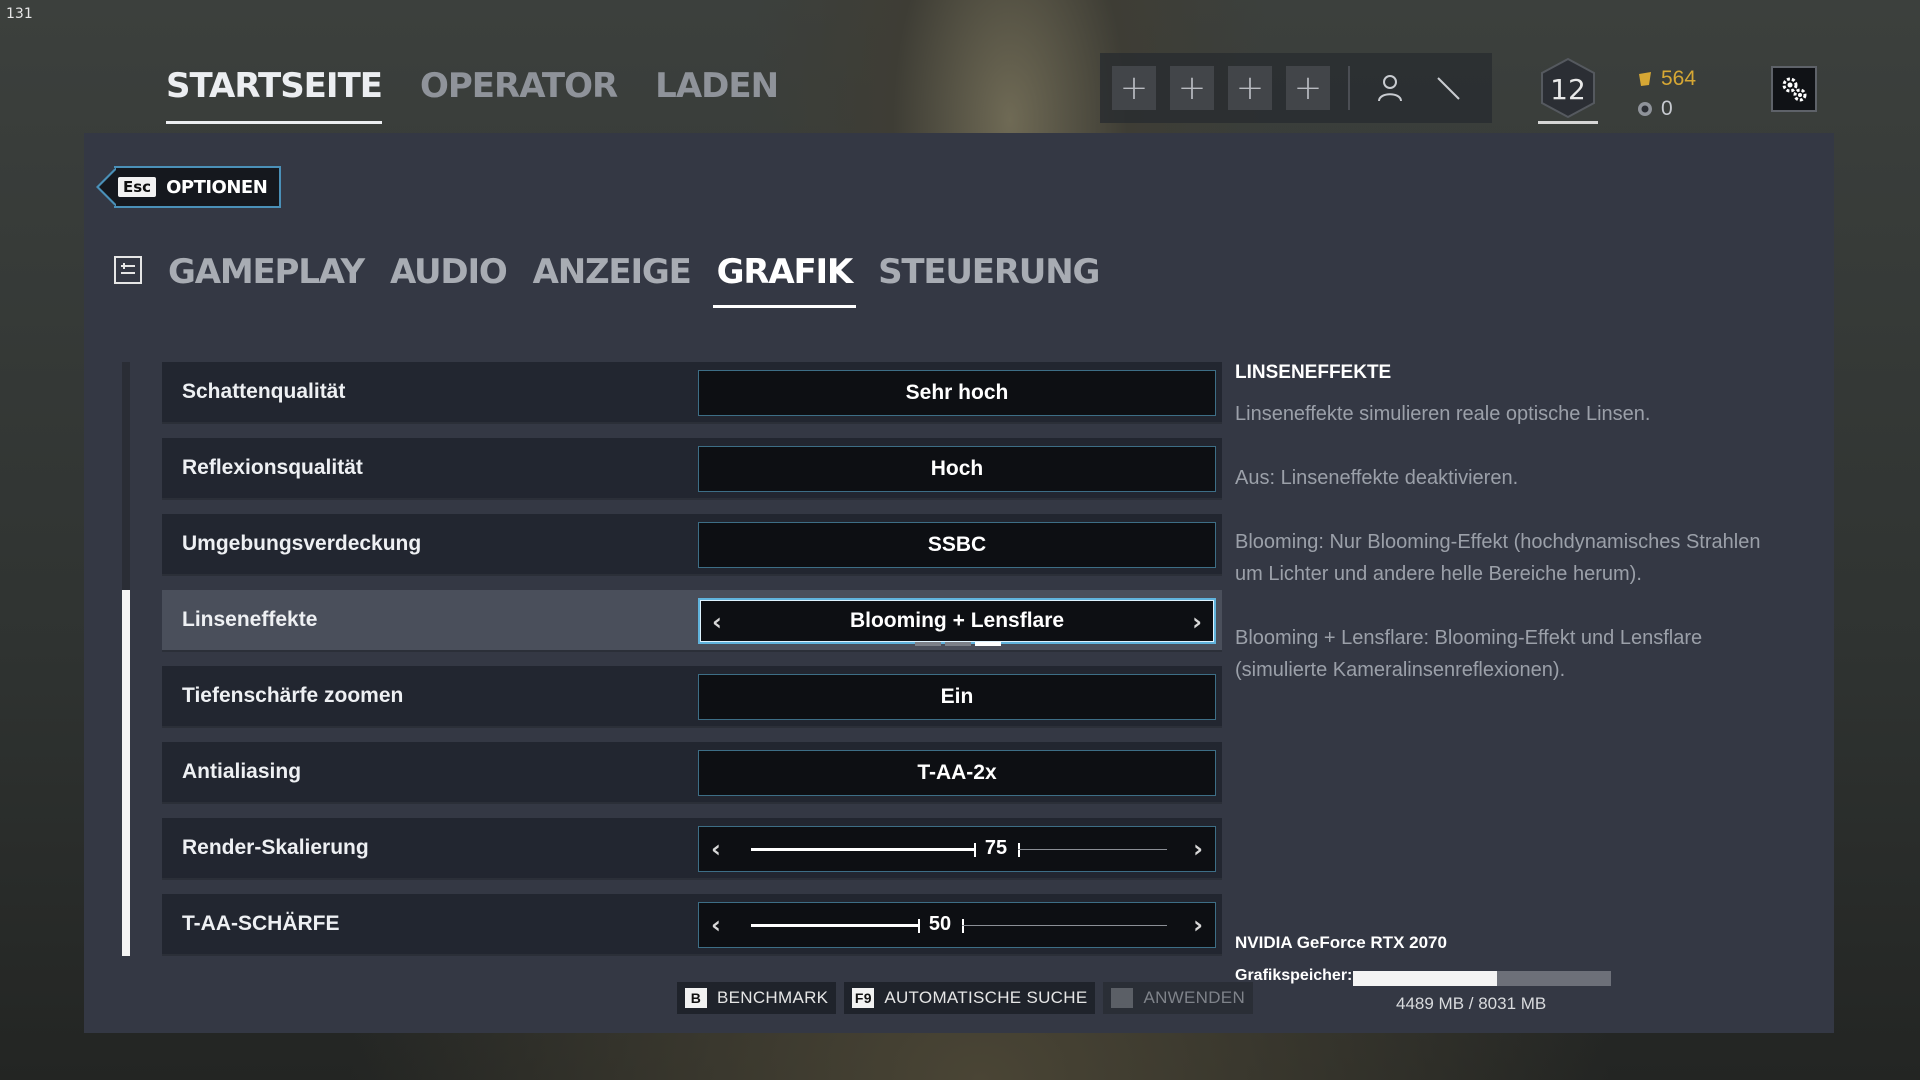 The image size is (1920, 1080). Describe the element at coordinates (1679, 78) in the screenshot. I see `renown-amount: 564` at that location.